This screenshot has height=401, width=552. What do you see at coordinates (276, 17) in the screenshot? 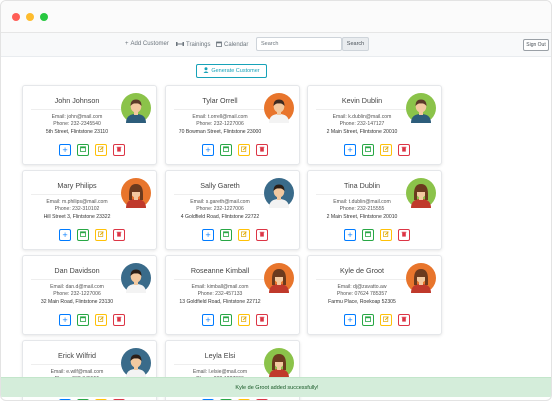
I see `title-bar` at bounding box center [276, 17].